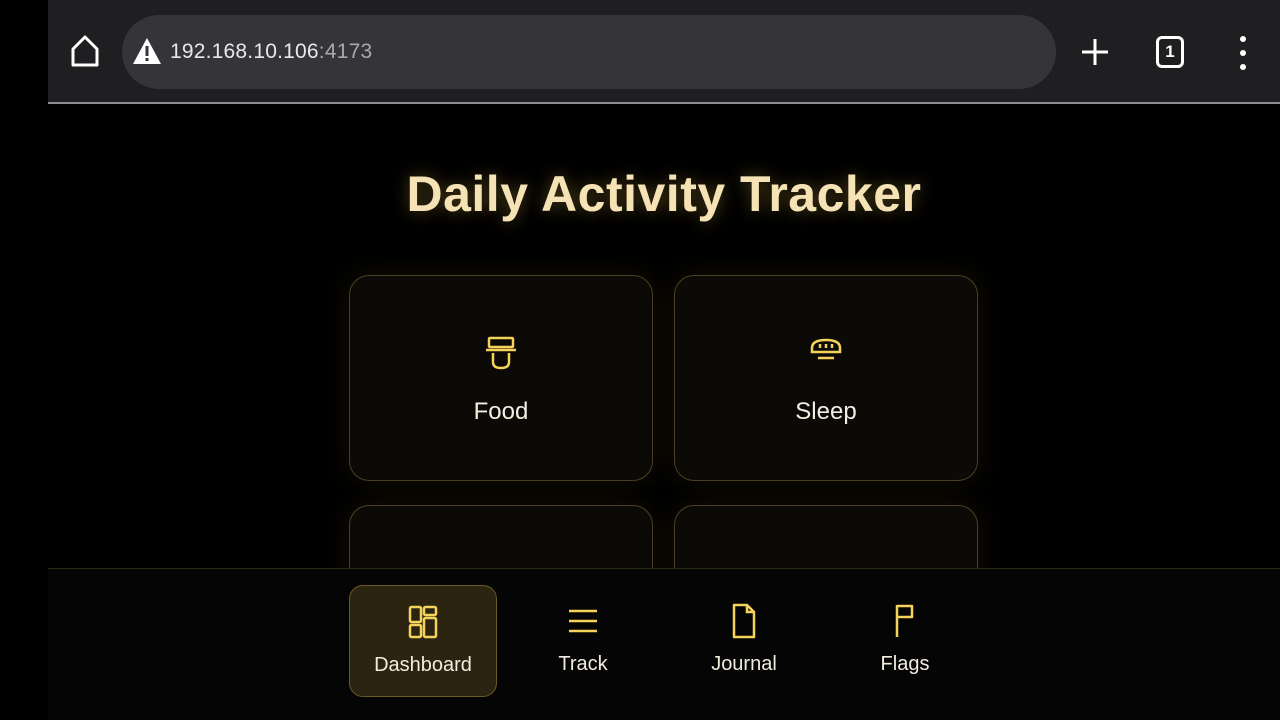  I want to click on list-icon, so click(583, 623).